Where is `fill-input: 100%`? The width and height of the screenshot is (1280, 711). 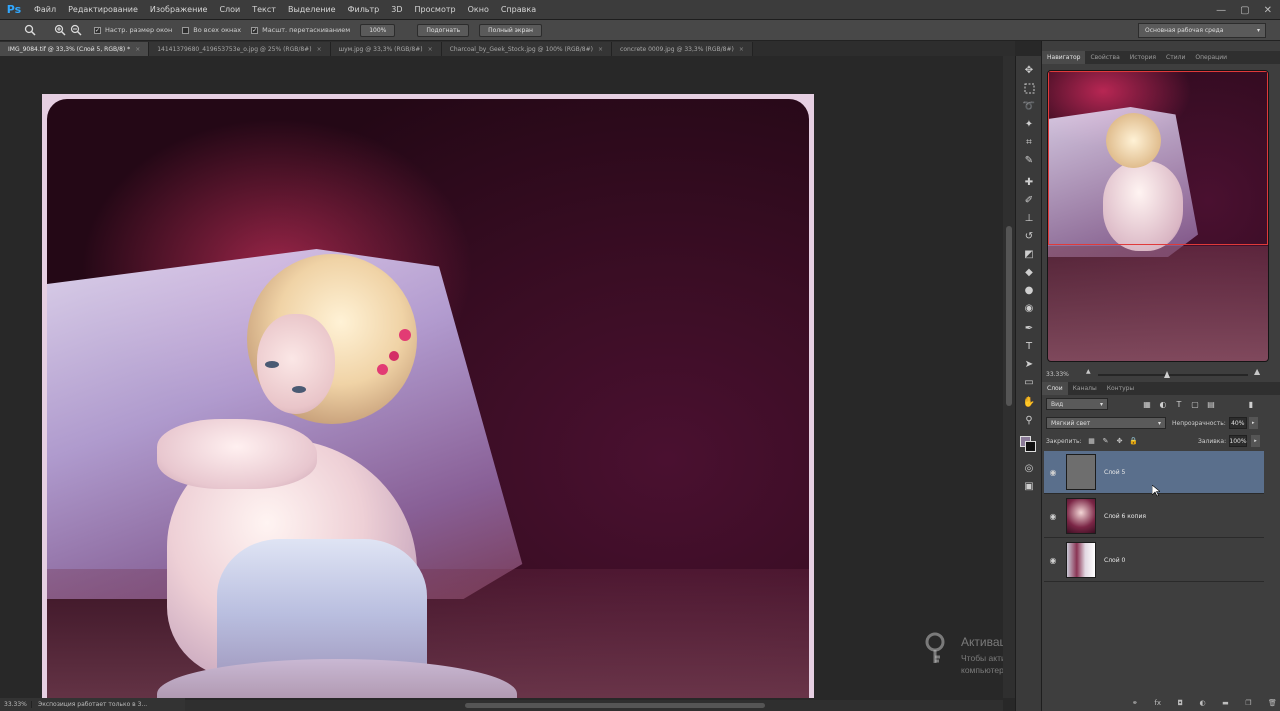 fill-input: 100% is located at coordinates (1238, 441).